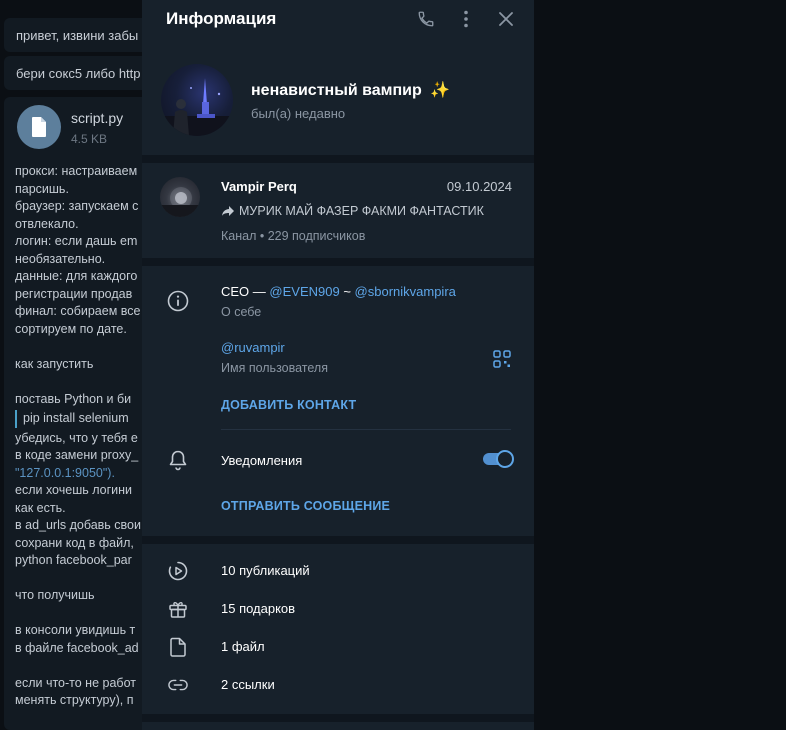 The width and height of the screenshot is (786, 730). I want to click on profile-avatar, so click(197, 100).